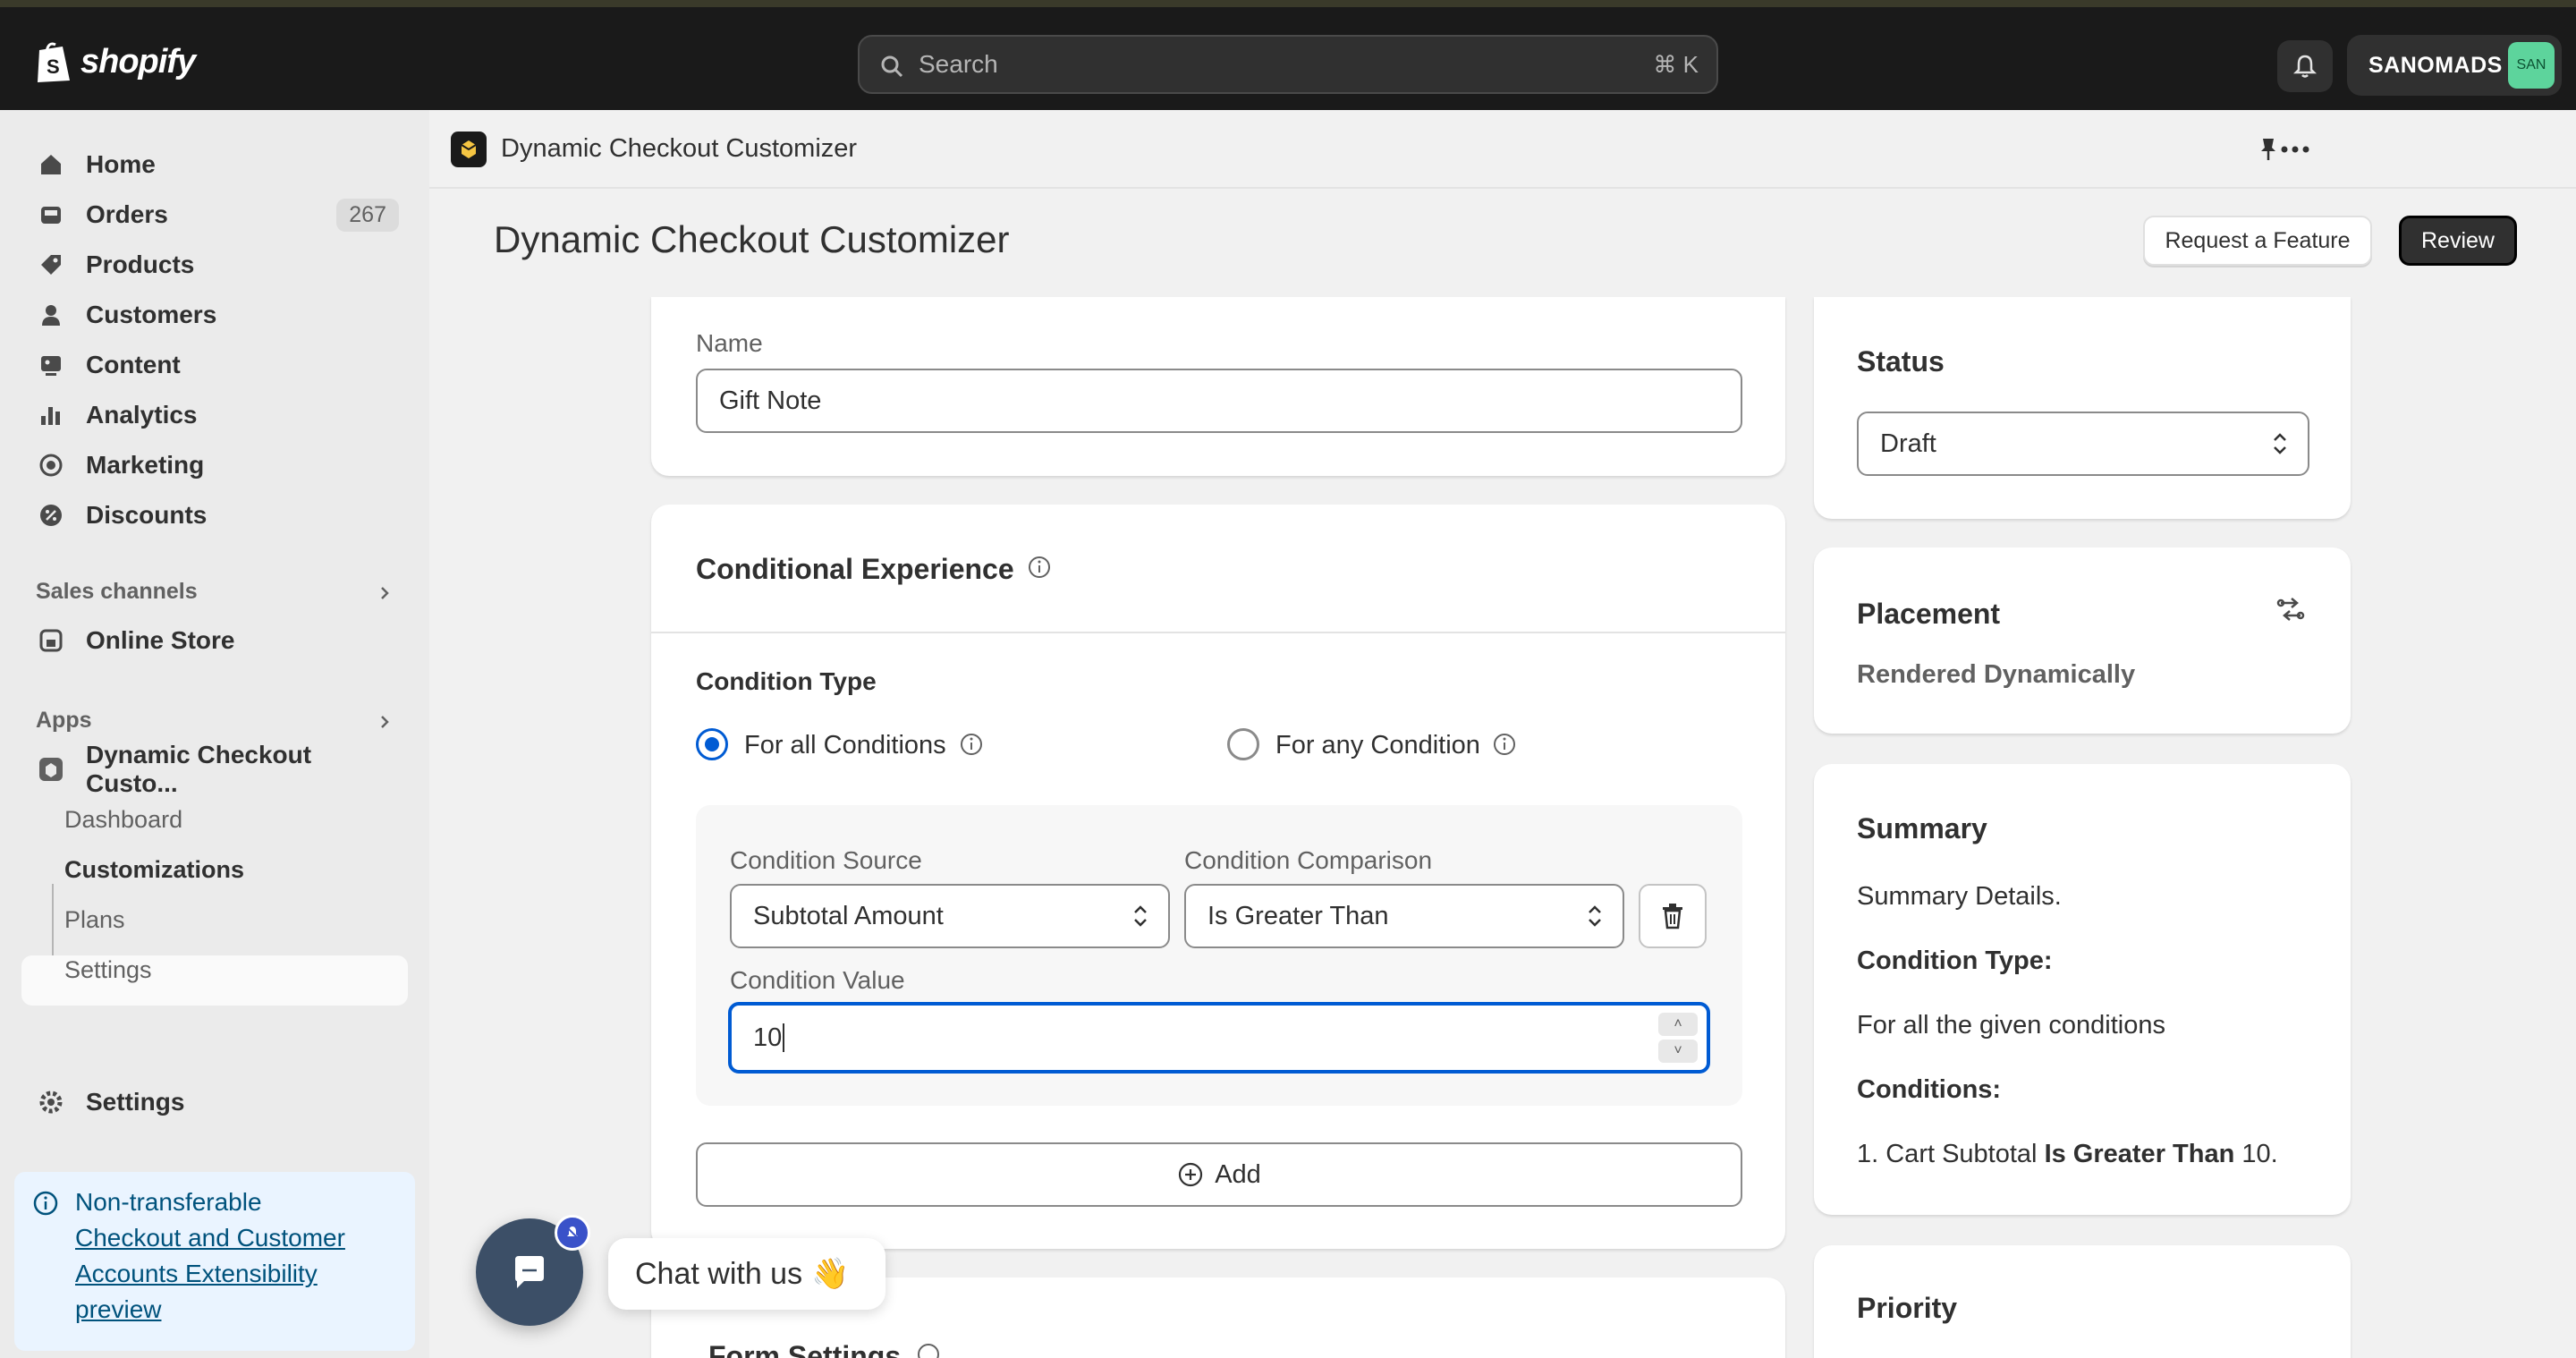 This screenshot has width=2576, height=1358. What do you see at coordinates (2082, 640) in the screenshot?
I see `placement-card` at bounding box center [2082, 640].